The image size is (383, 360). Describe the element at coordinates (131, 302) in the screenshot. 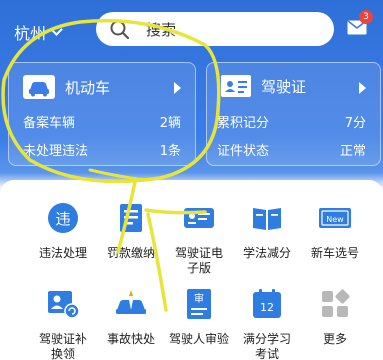

I see `accident-icon` at that location.